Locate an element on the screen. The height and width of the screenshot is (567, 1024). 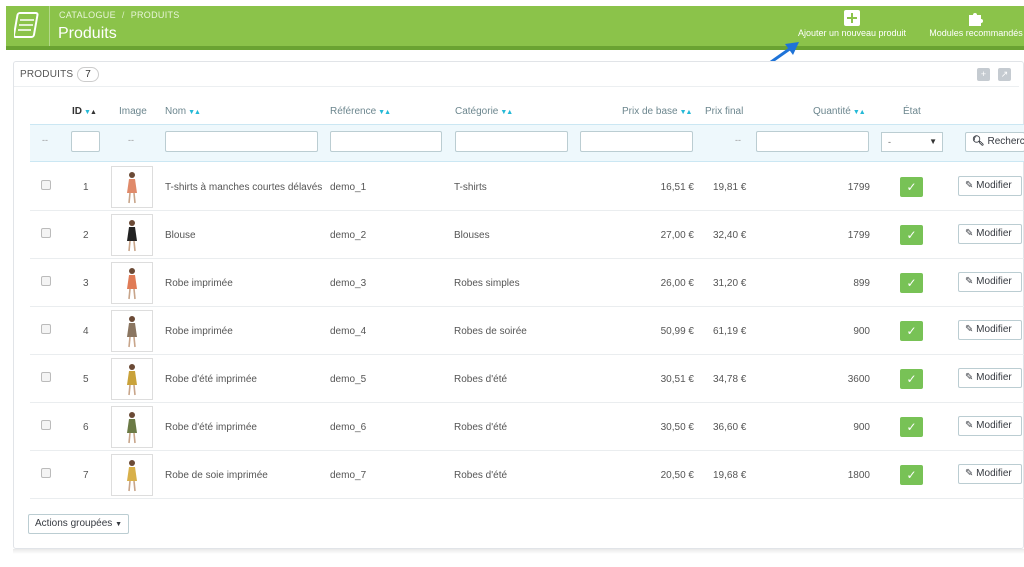
row-category: Robes simples is located at coordinates (487, 283).